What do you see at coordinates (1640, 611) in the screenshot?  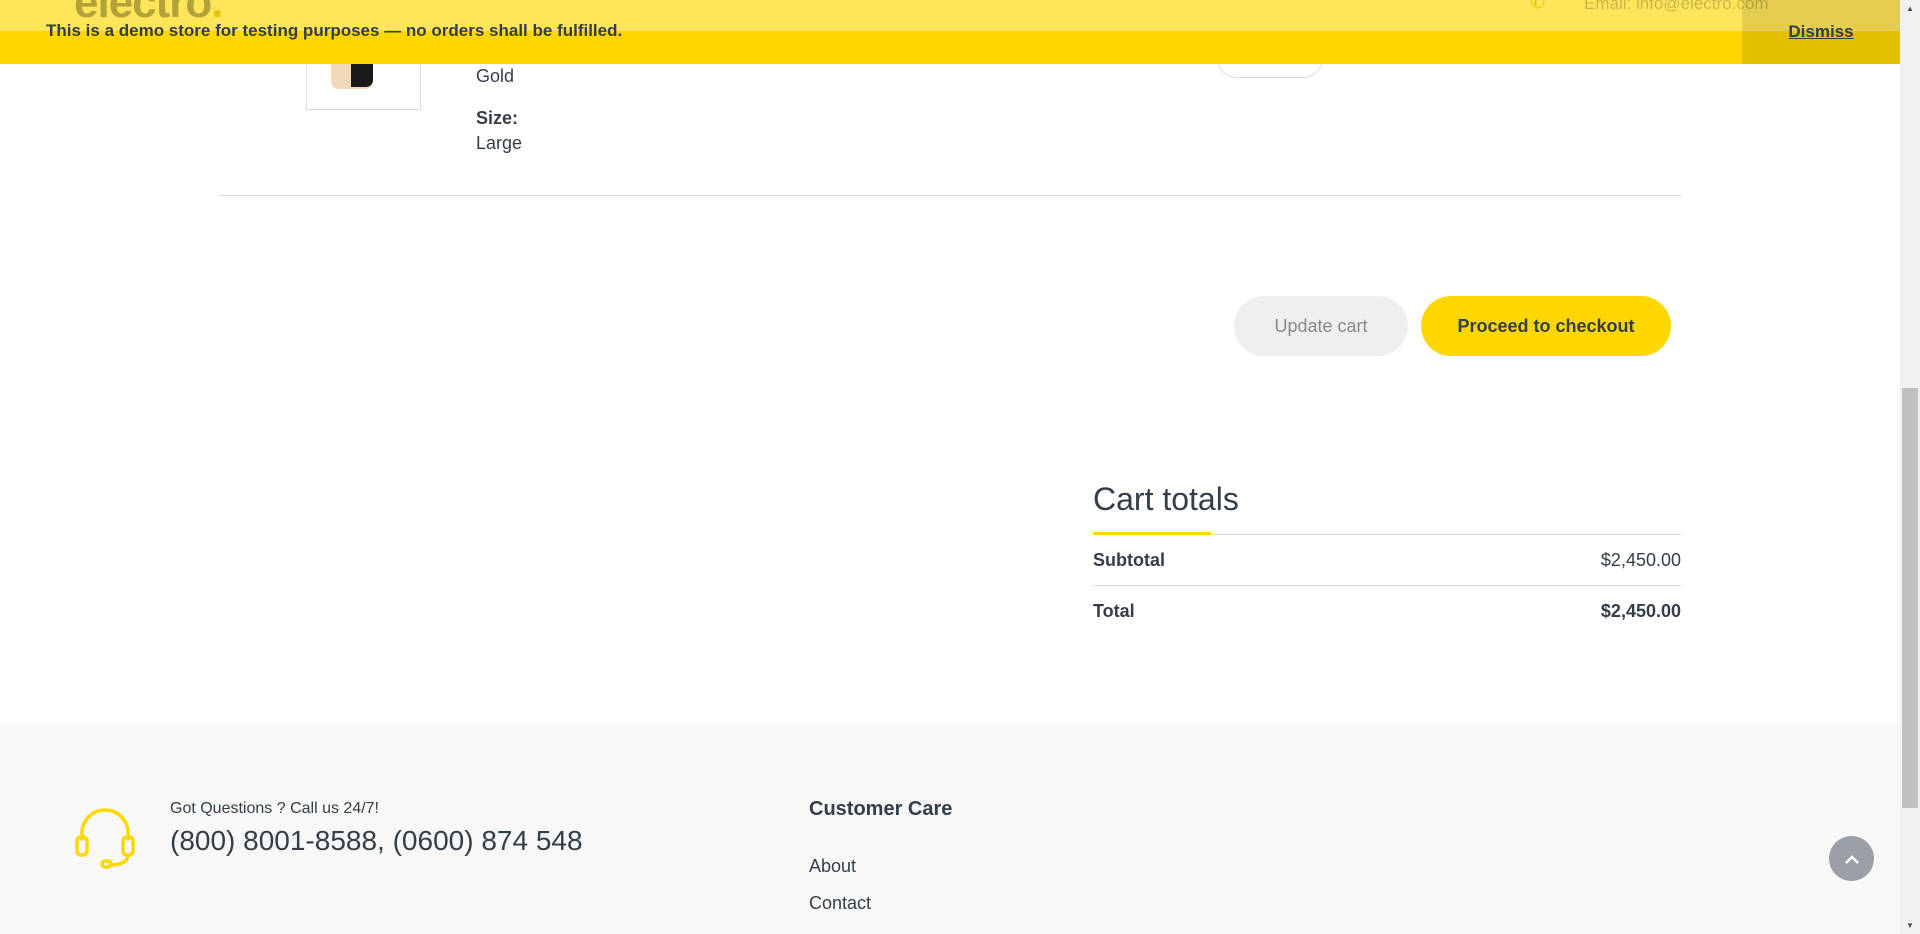 I see `total-value: $2,450.00` at bounding box center [1640, 611].